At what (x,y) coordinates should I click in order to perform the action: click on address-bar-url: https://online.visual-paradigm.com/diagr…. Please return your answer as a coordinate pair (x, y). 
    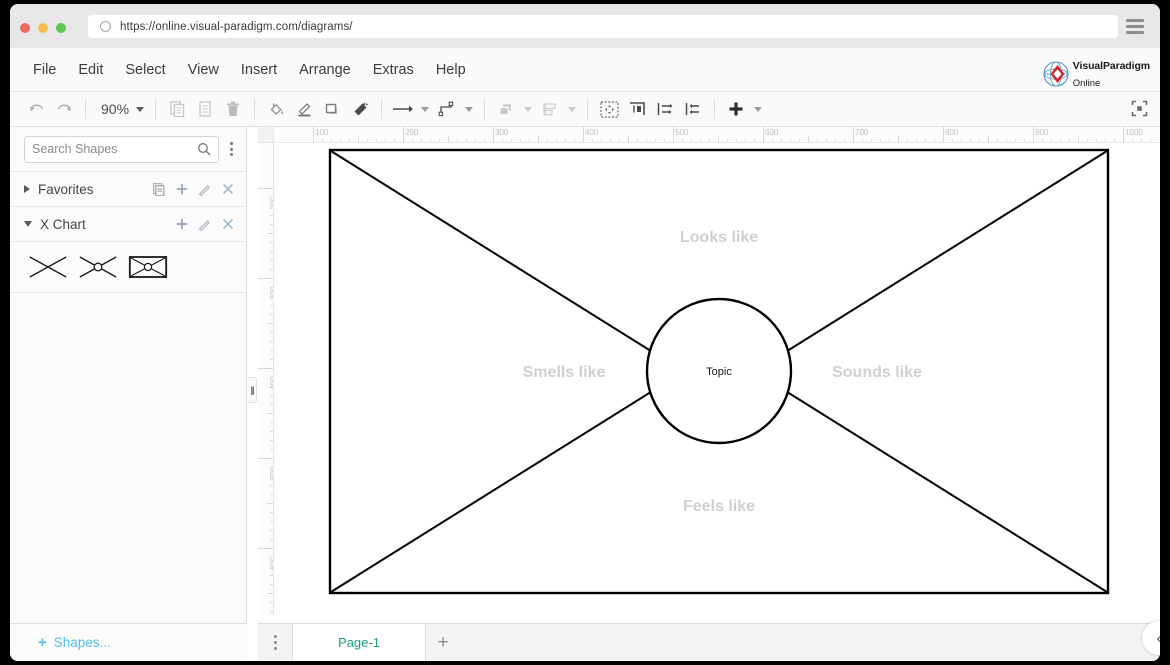
    Looking at the image, I should click on (236, 26).